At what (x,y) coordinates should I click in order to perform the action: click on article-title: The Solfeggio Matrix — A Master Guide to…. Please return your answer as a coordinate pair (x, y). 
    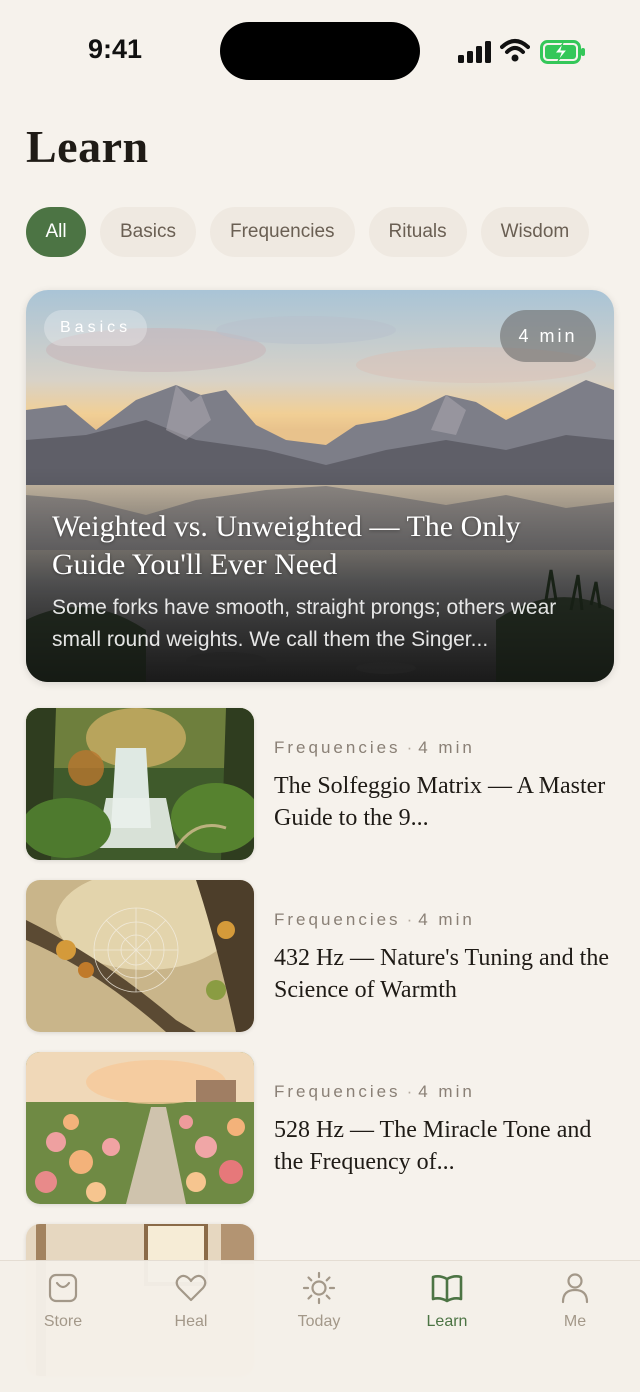
    Looking at the image, I should click on (440, 802).